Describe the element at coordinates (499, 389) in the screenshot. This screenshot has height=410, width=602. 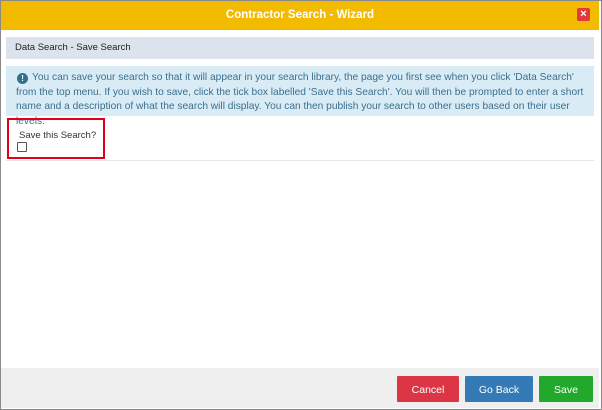
I see `go-back-button: Go Back` at that location.